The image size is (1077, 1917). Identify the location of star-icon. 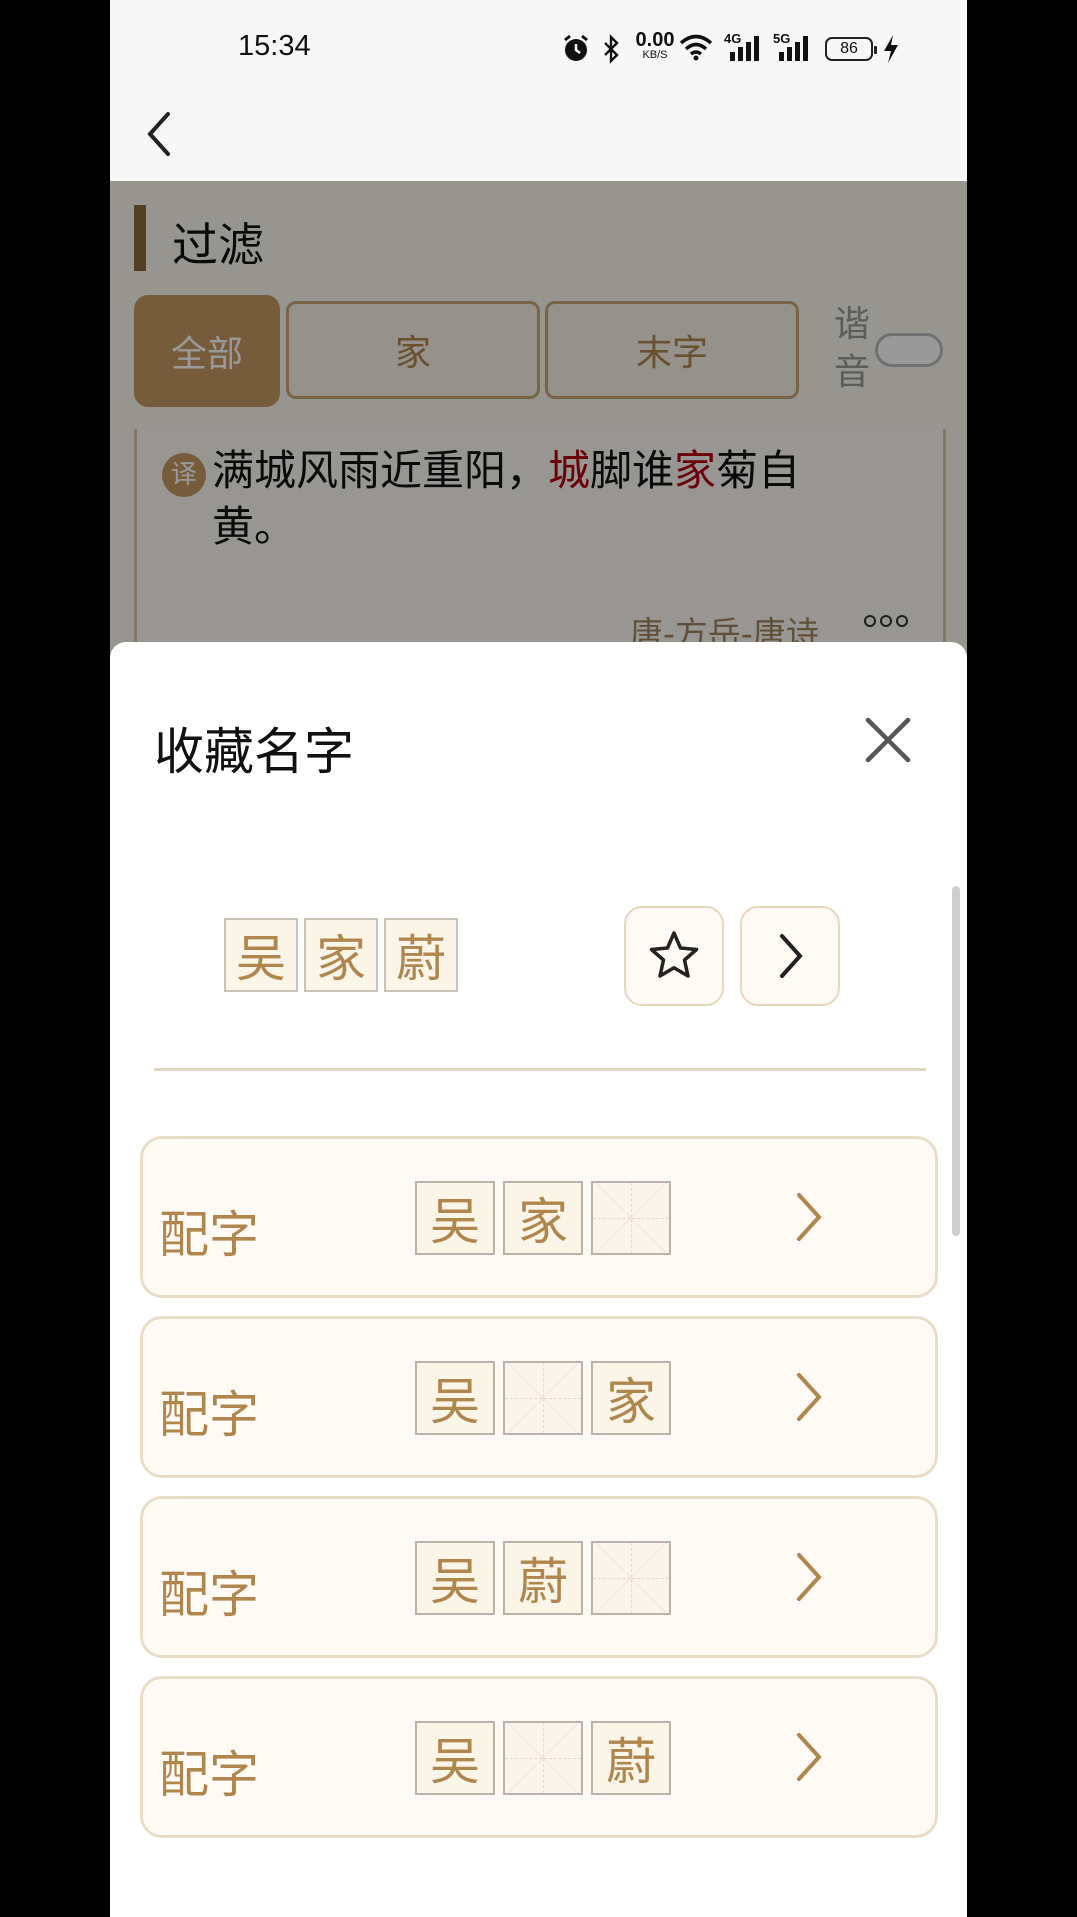
(674, 954).